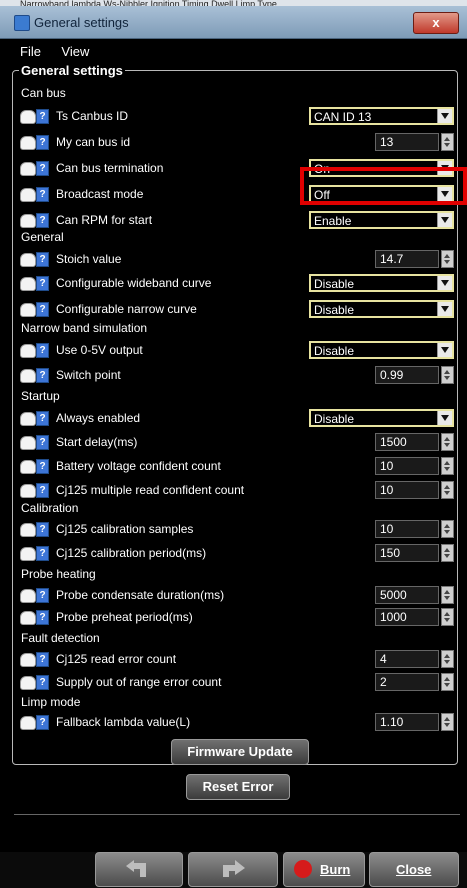 The height and width of the screenshot is (888, 467). I want to click on burn-button: Burn, so click(324, 869).